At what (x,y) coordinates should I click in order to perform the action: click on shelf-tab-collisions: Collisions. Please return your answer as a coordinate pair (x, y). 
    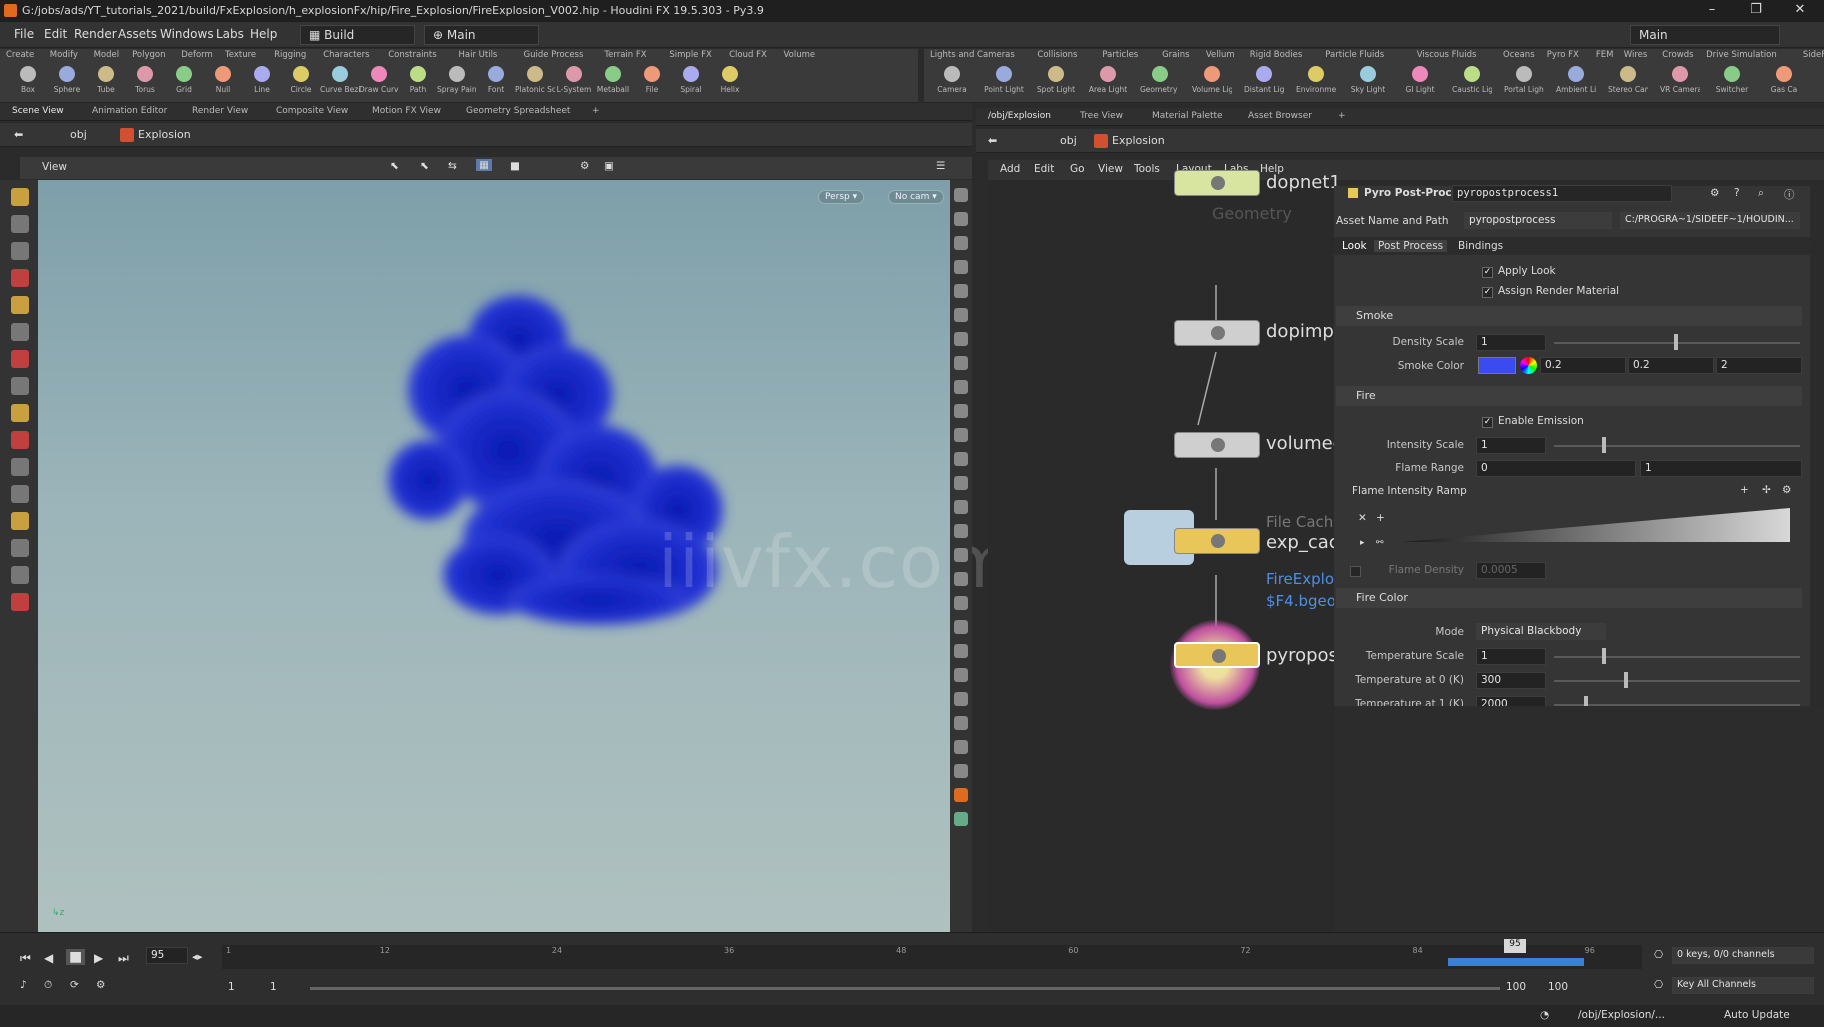
    Looking at the image, I should click on (1057, 55).